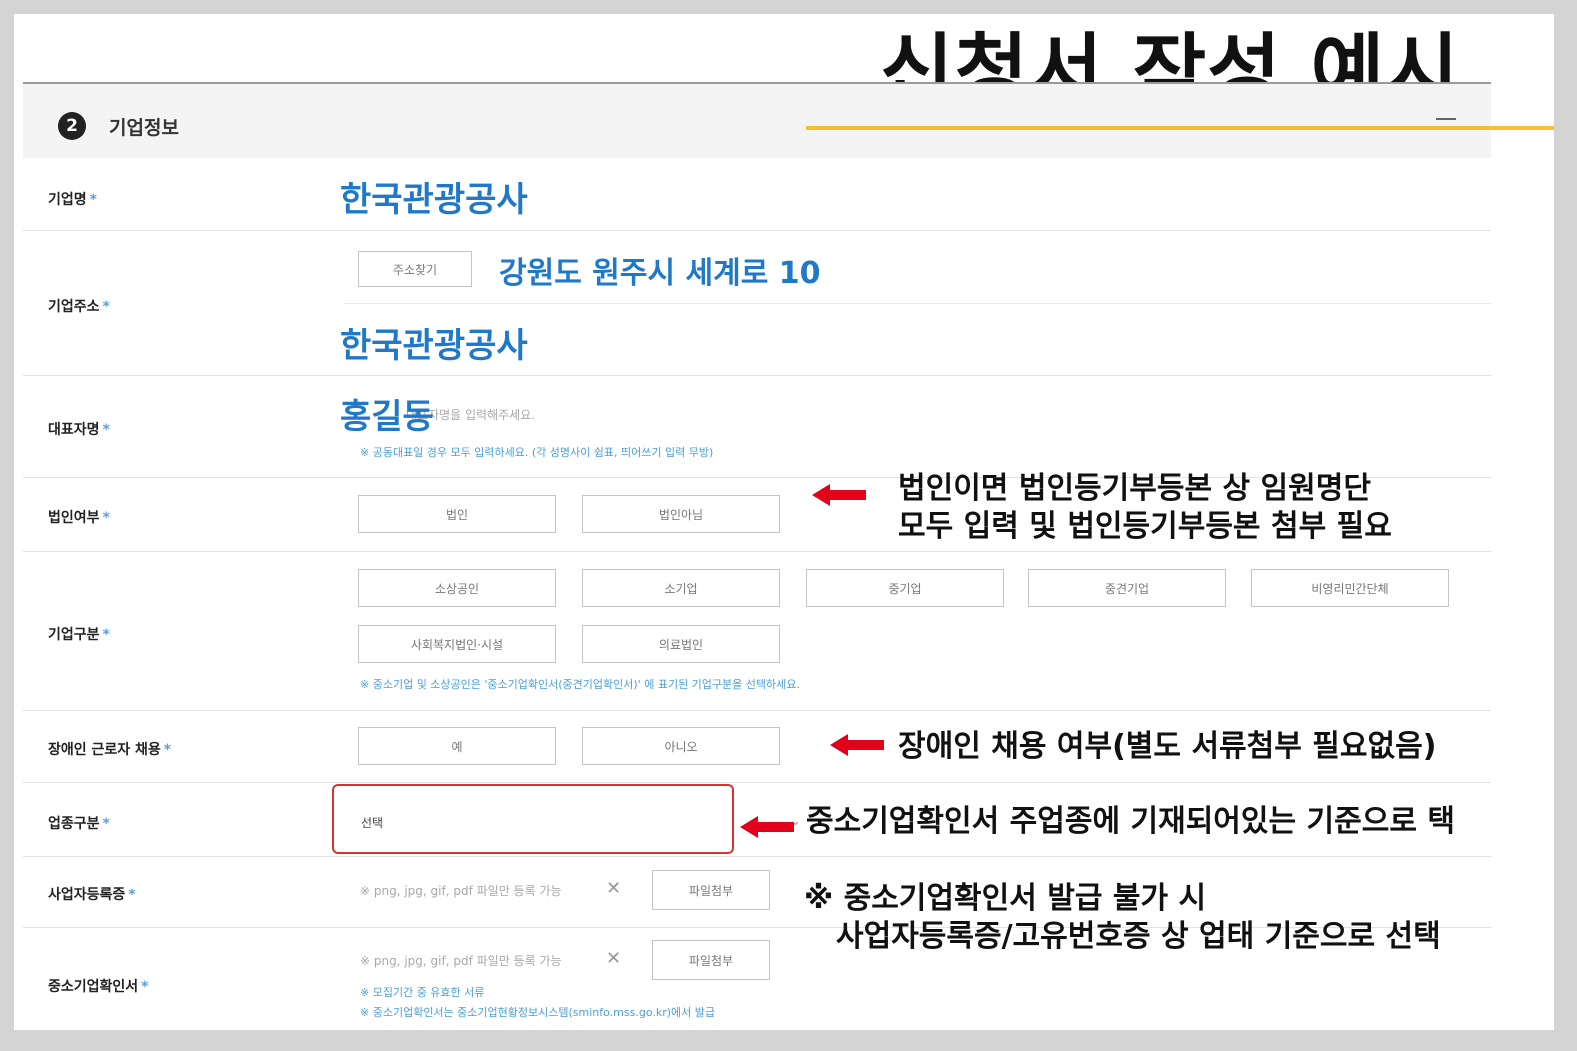 Image resolution: width=1577 pixels, height=1051 pixels. Describe the element at coordinates (461, 891) in the screenshot. I see `business-registration-file-placeholder: ※ png, jpg, gif, pdf 파일만 등록 가능` at that location.